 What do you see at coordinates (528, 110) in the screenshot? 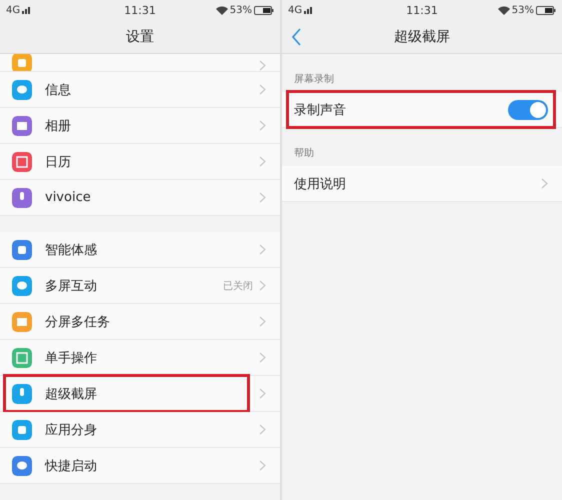
I see `toggle-switch` at bounding box center [528, 110].